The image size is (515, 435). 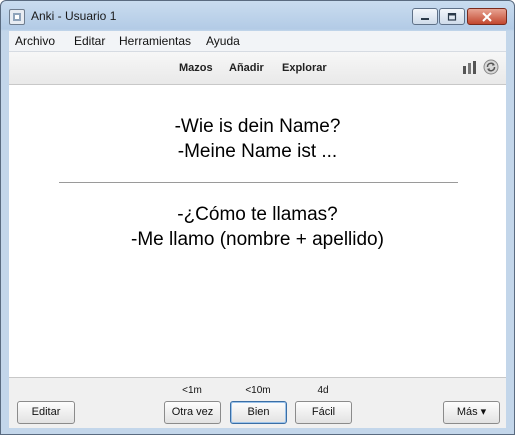 What do you see at coordinates (257, 126) in the screenshot?
I see `card-front-line-1: -Wie is dein Name?` at bounding box center [257, 126].